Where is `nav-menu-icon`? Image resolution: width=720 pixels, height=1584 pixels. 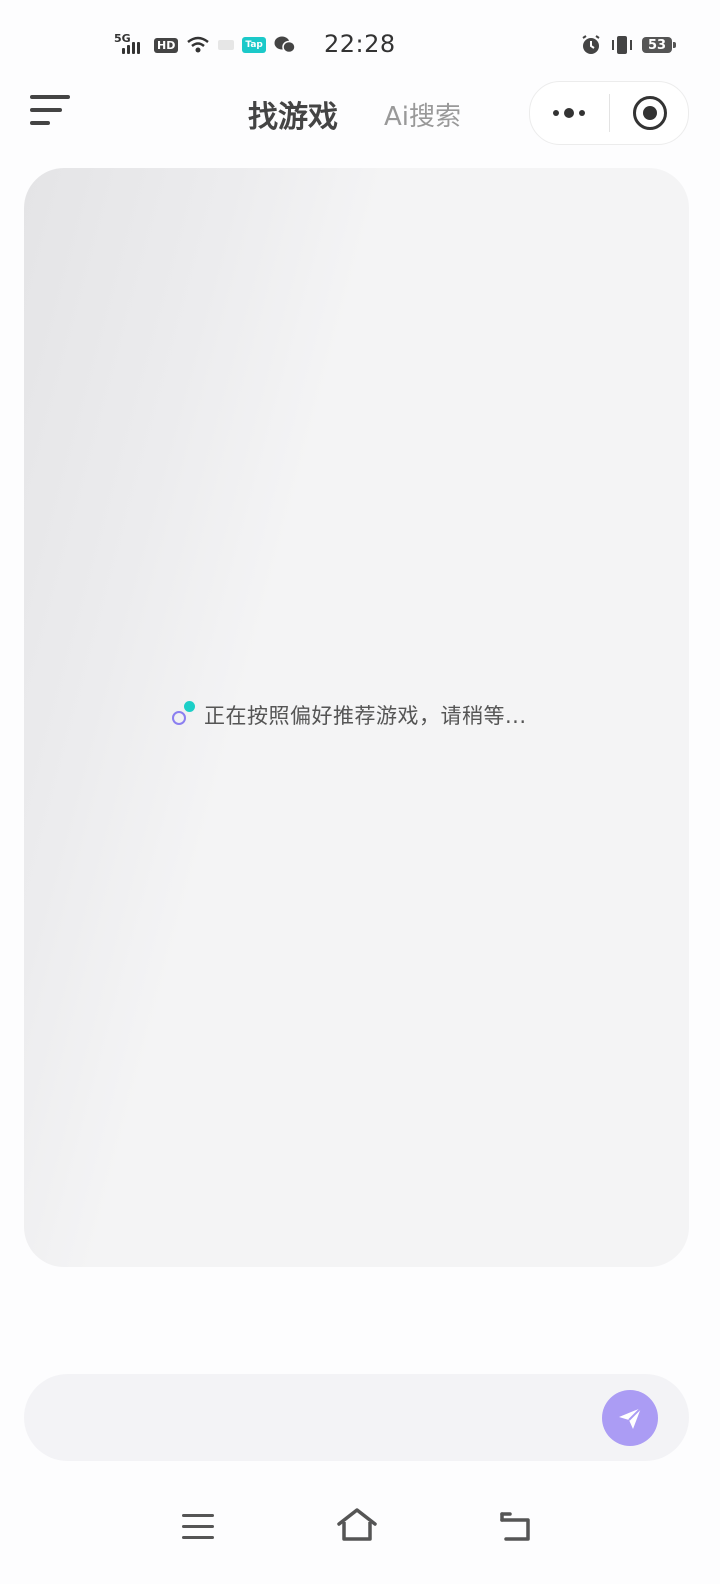 nav-menu-icon is located at coordinates (198, 1527).